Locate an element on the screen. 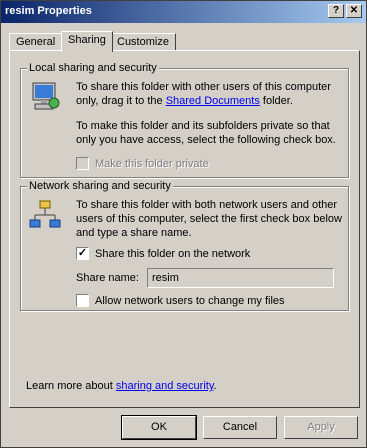  learn-more-text: Learn more about sharing and security. is located at coordinates (121, 386).